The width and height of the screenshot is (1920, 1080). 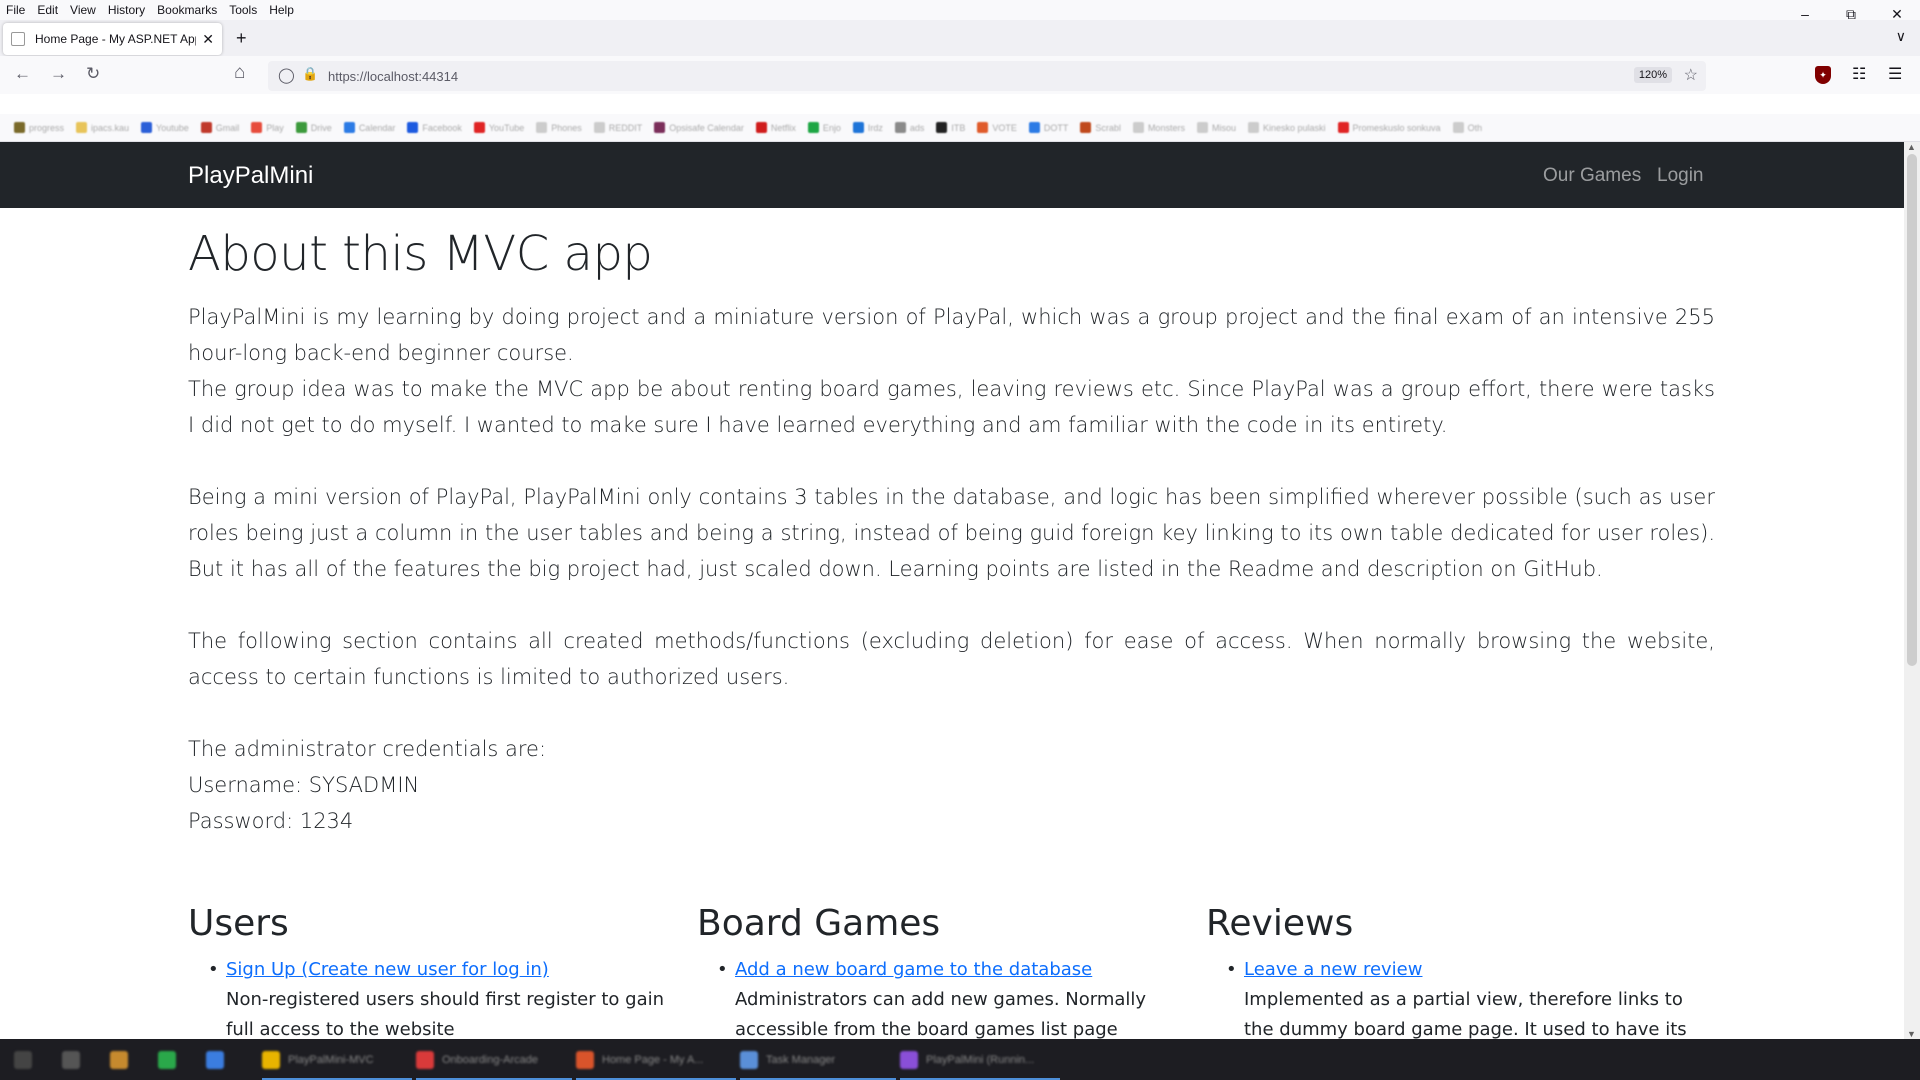 I want to click on bookmark-item: Misou, so click(x=1216, y=127).